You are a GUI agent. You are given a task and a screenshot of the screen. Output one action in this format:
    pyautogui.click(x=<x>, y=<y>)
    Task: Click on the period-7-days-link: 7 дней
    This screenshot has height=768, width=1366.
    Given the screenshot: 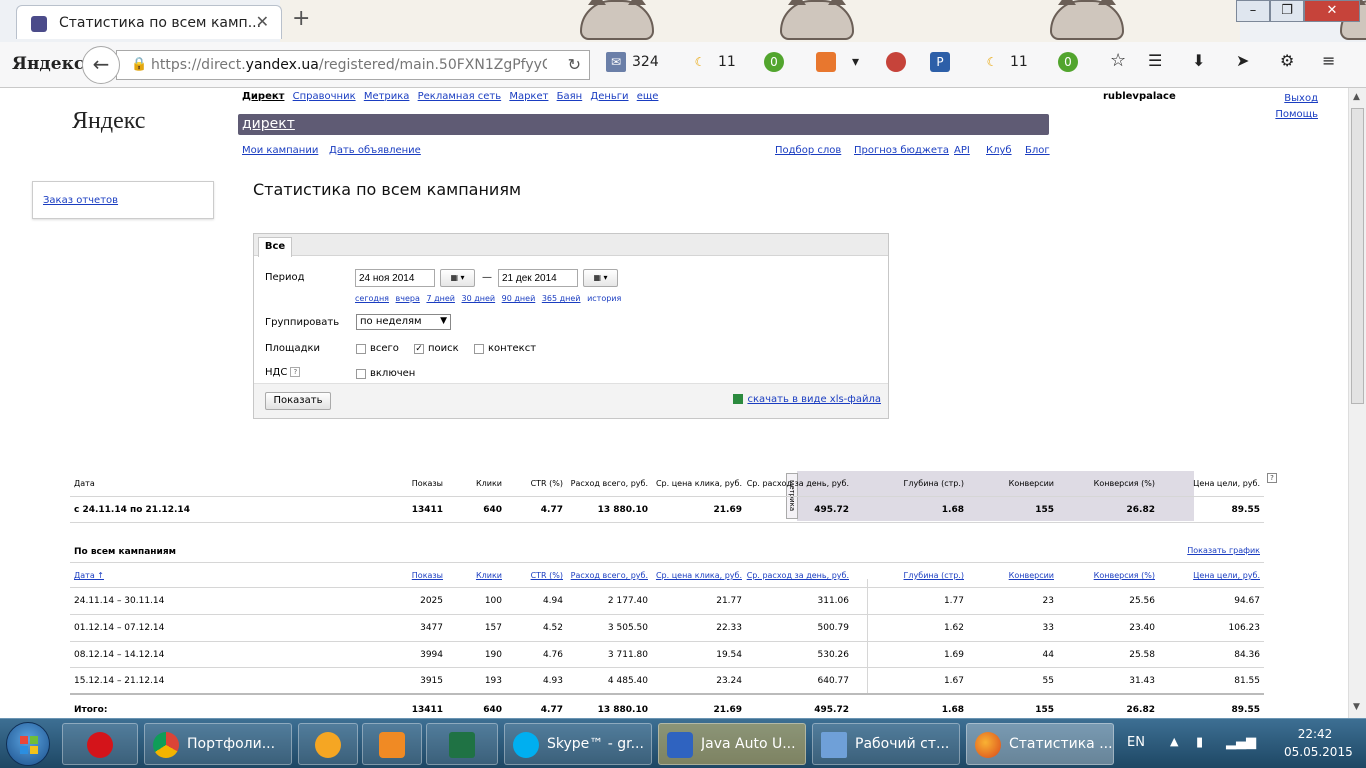 What is the action you would take?
    pyautogui.click(x=440, y=298)
    